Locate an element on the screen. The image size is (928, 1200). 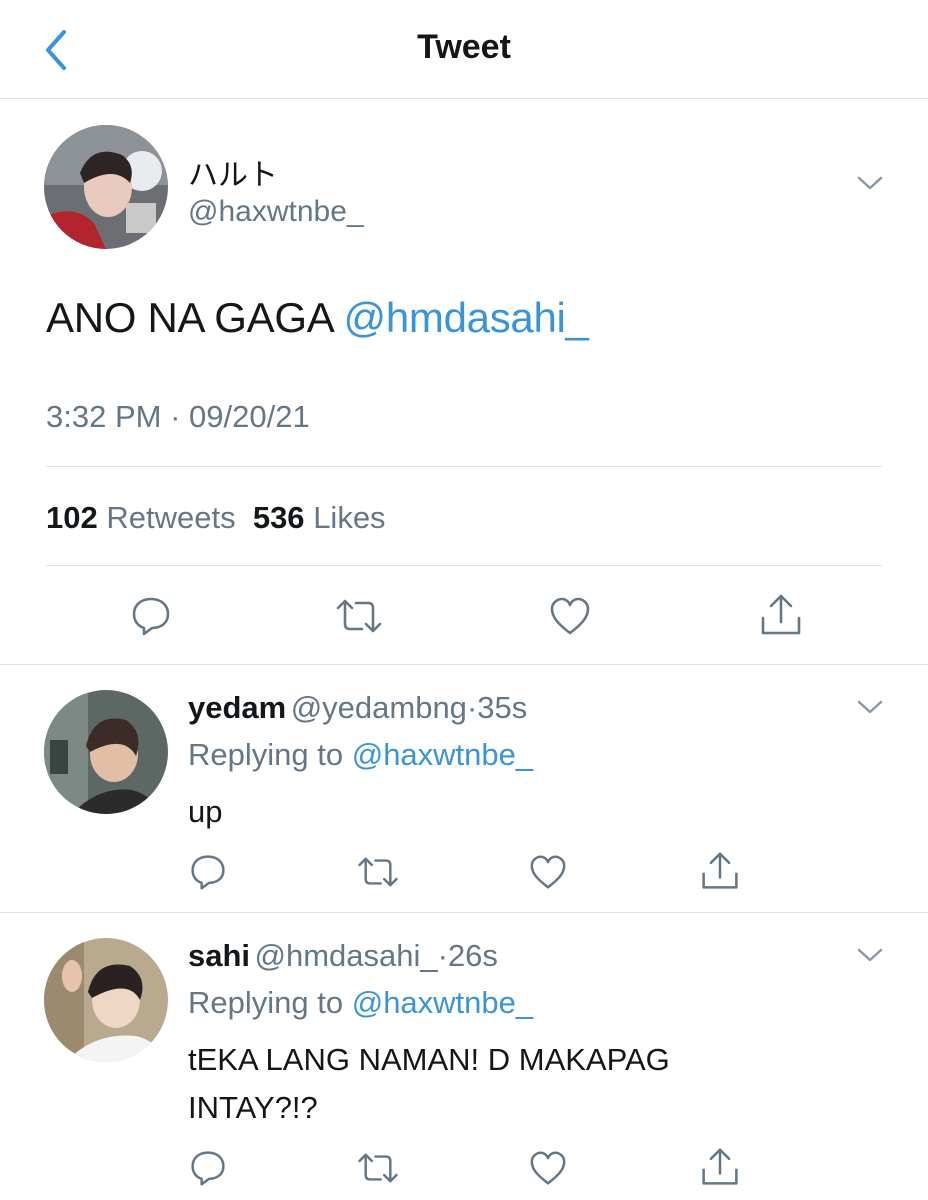
tweet-text: ANO NA GAGA @hmdasahi_ is located at coordinates (317, 318).